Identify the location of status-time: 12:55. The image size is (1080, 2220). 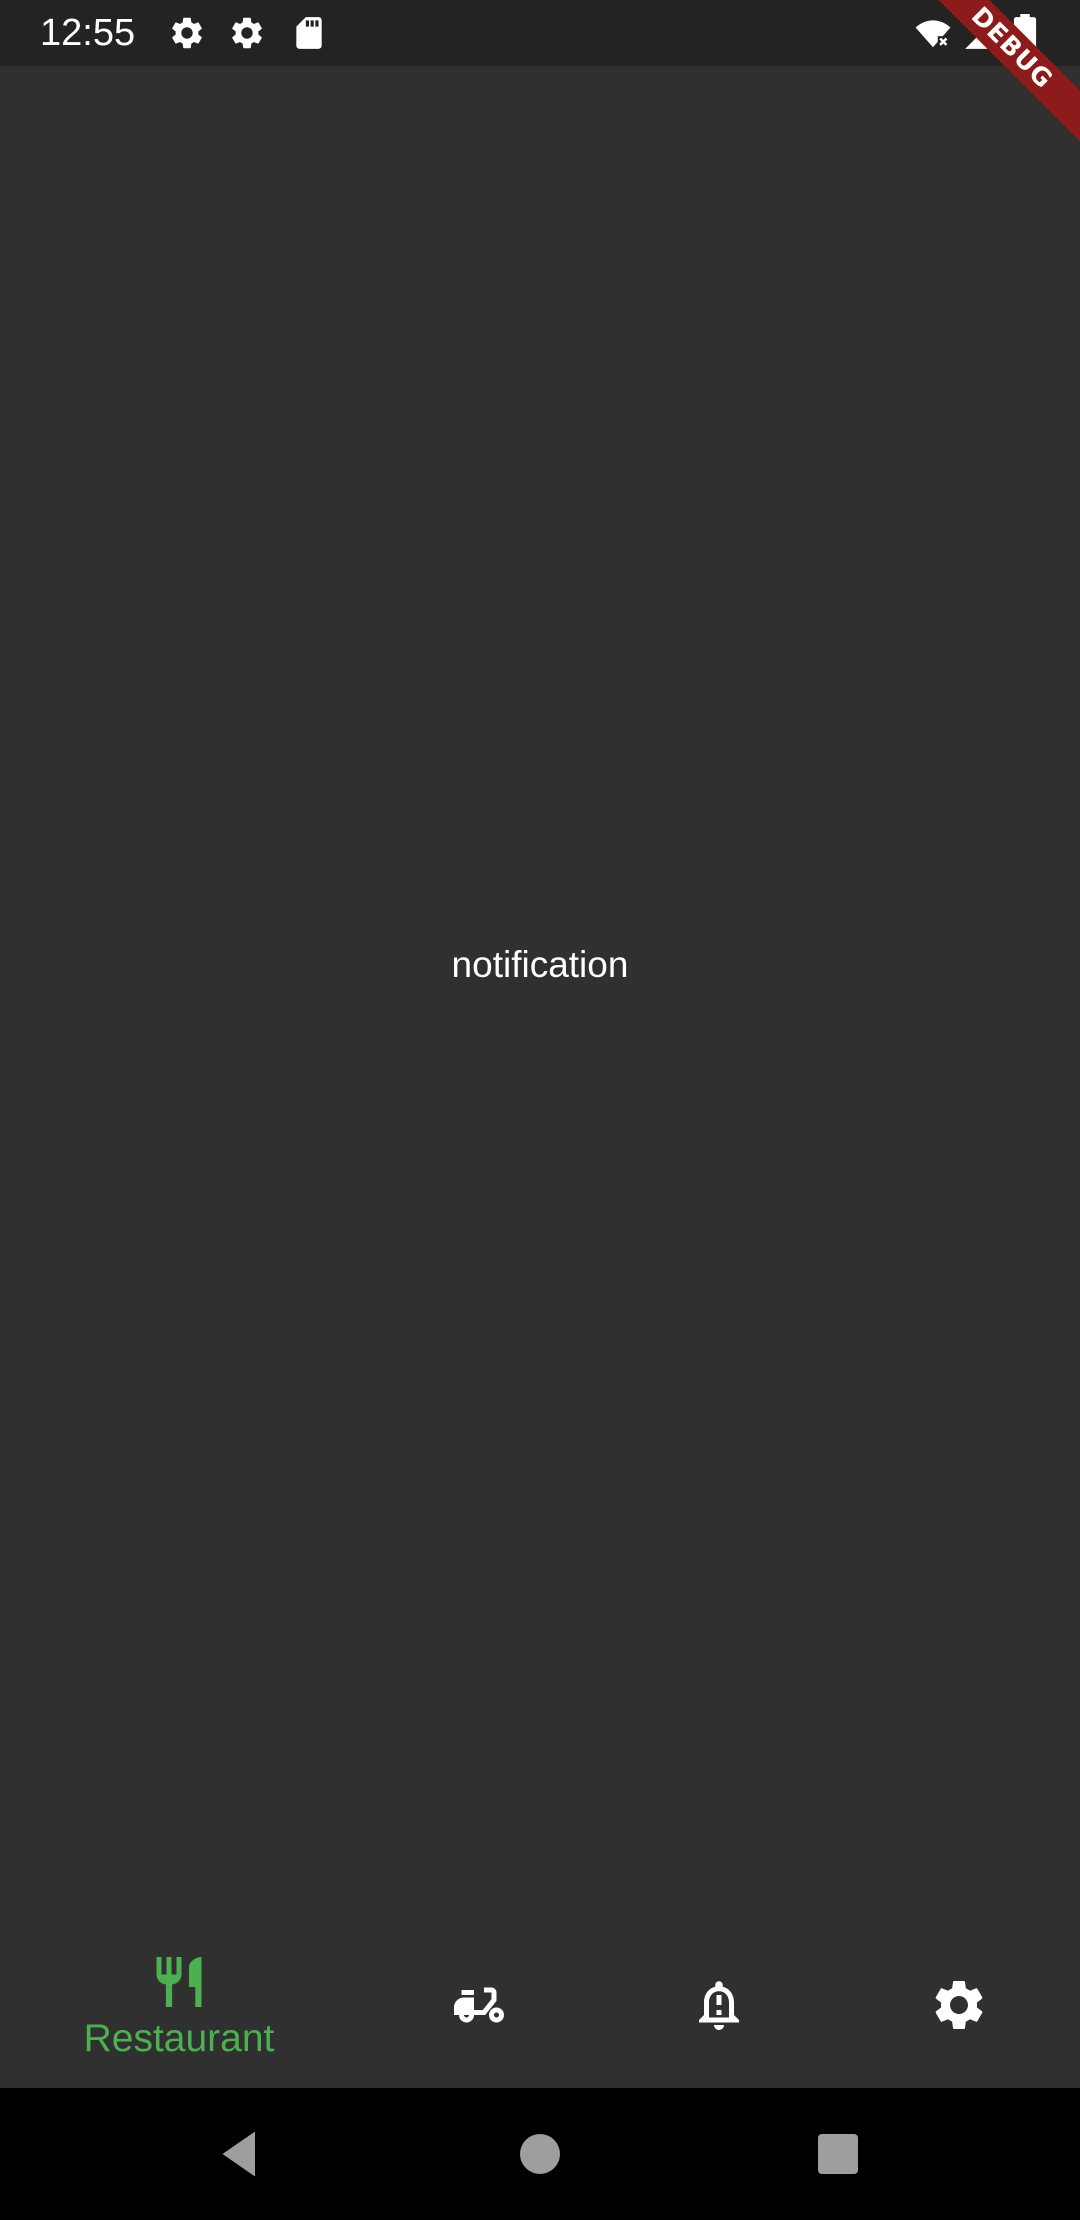
(88, 33).